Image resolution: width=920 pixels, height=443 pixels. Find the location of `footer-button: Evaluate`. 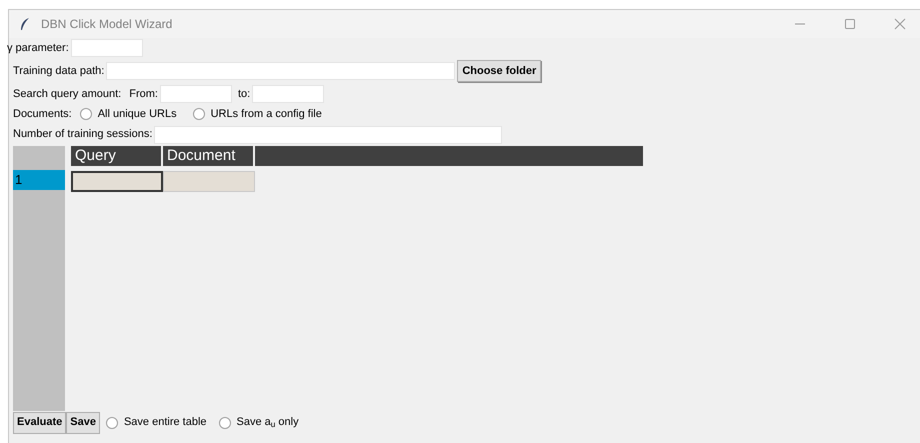

footer-button: Evaluate is located at coordinates (39, 423).